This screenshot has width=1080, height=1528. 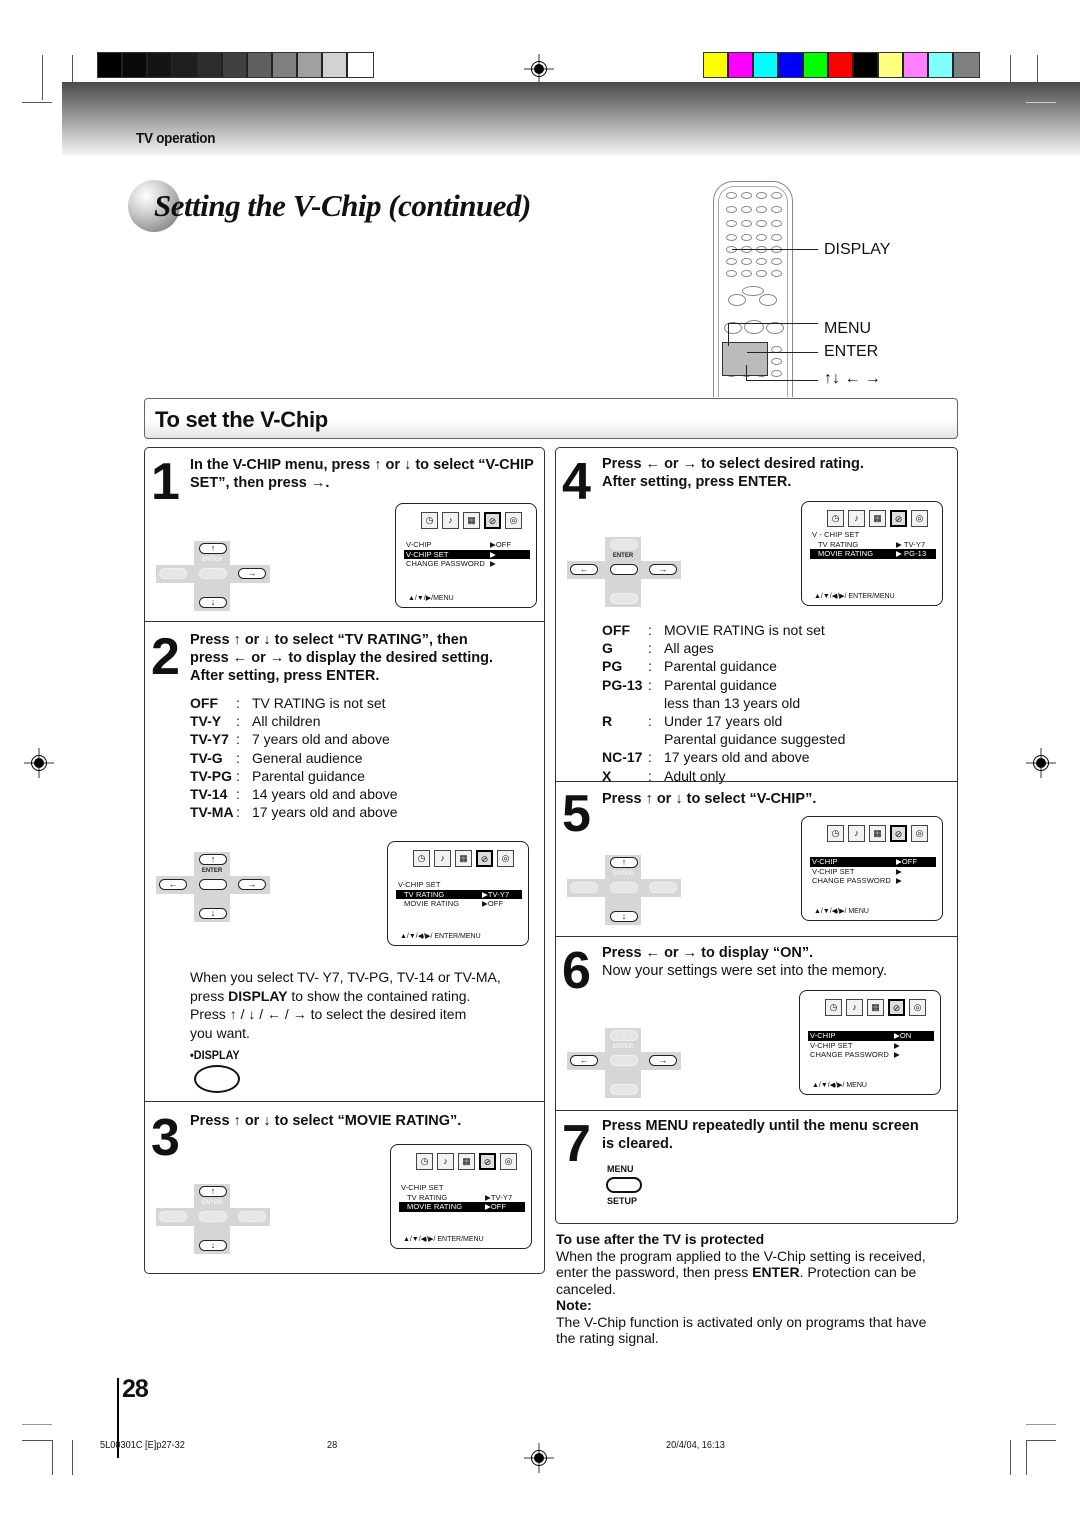 What do you see at coordinates (213, 602) in the screenshot?
I see `dpad-down-key: ↓` at bounding box center [213, 602].